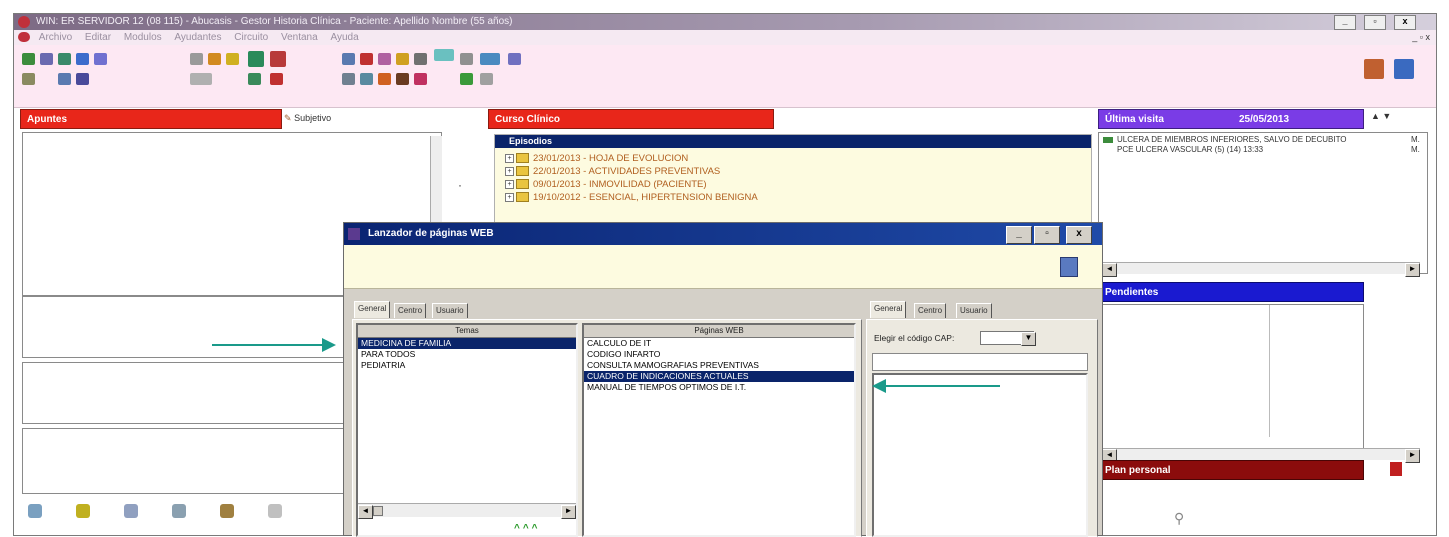 This screenshot has width=1449, height=537. Describe the element at coordinates (527, 528) in the screenshot. I see `green-arrows-icon: ^^^` at that location.